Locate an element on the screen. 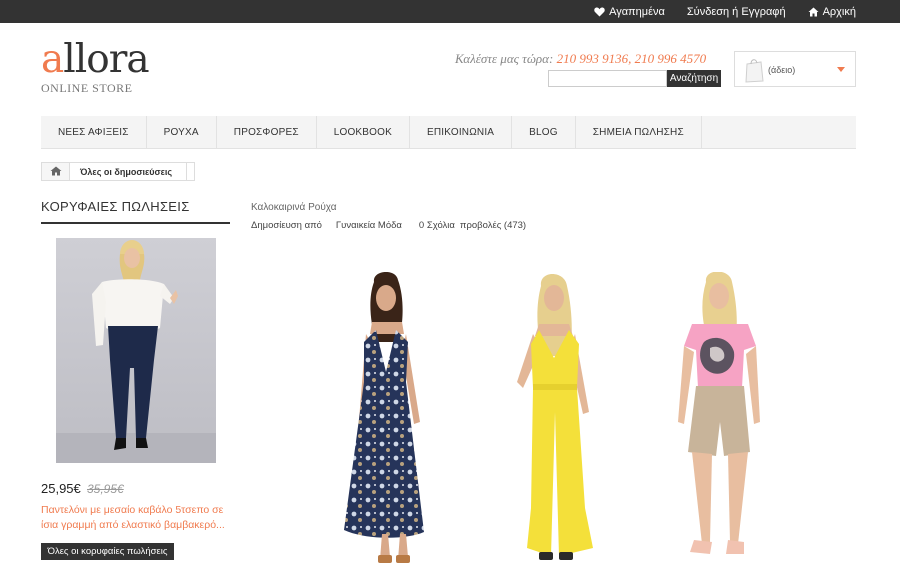 This screenshot has height=575, width=900. post-views-count: προβολές (473) is located at coordinates (493, 225).